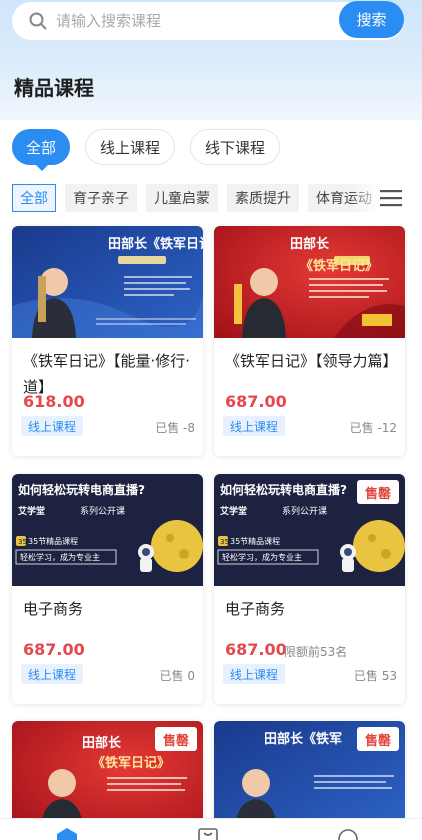  Describe the element at coordinates (309, 777) in the screenshot. I see `course-thumbnail: 田部长《铁军 售罄` at that location.